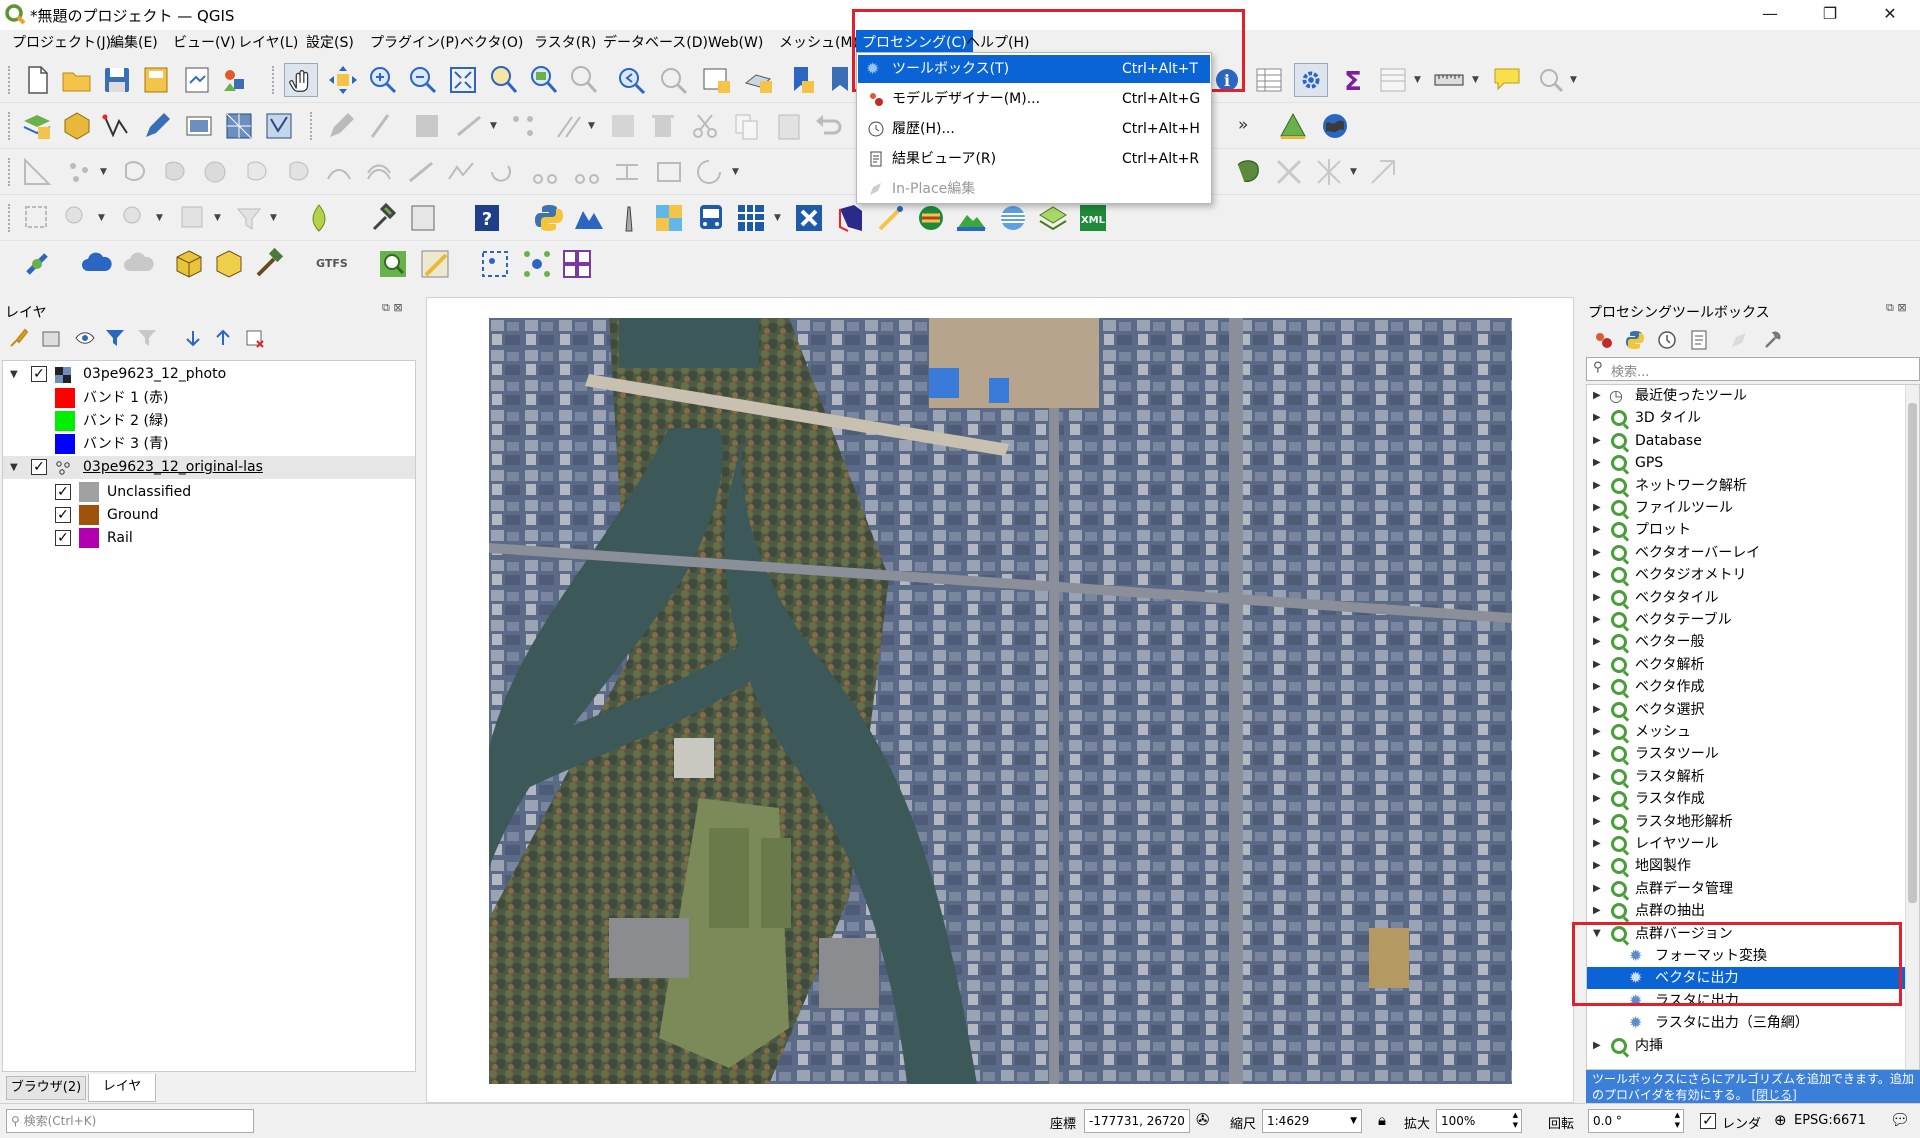 The image size is (1920, 1138). Describe the element at coordinates (1746, 486) in the screenshot. I see `toolbox-group: ▶ ネットワーク解析` at that location.